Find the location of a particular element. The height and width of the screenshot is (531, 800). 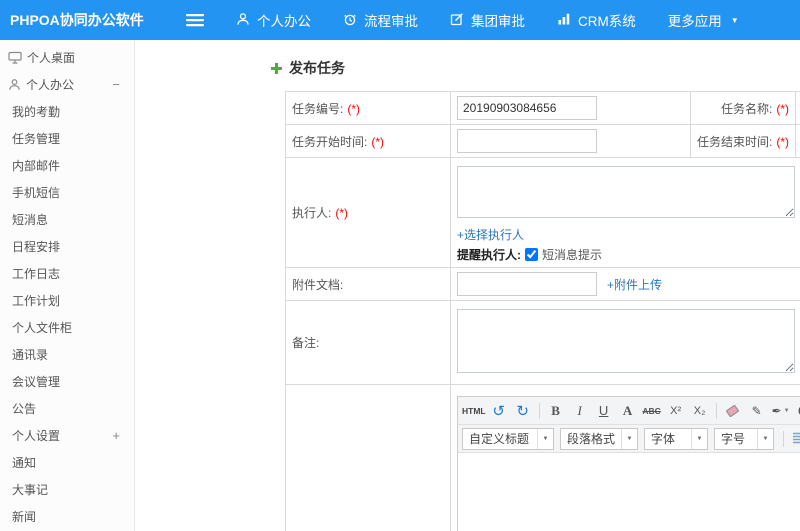

remark-textarea is located at coordinates (626, 341).